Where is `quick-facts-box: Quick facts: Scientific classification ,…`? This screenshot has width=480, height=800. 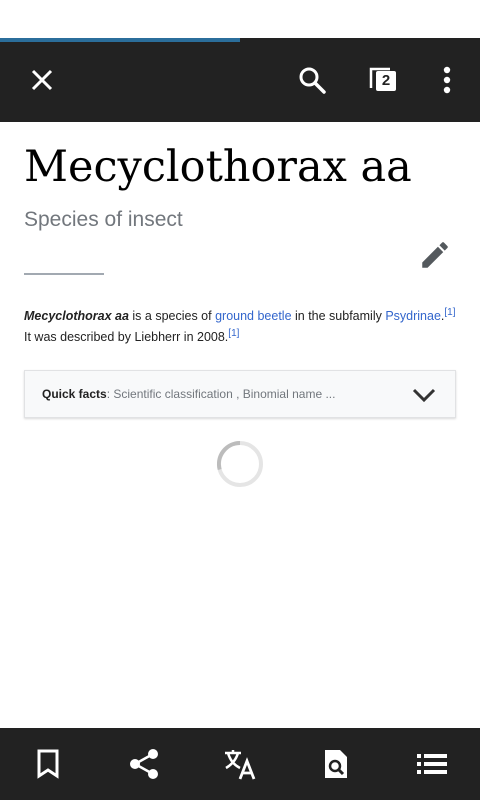 quick-facts-box: Quick facts: Scientific classification ,… is located at coordinates (240, 394).